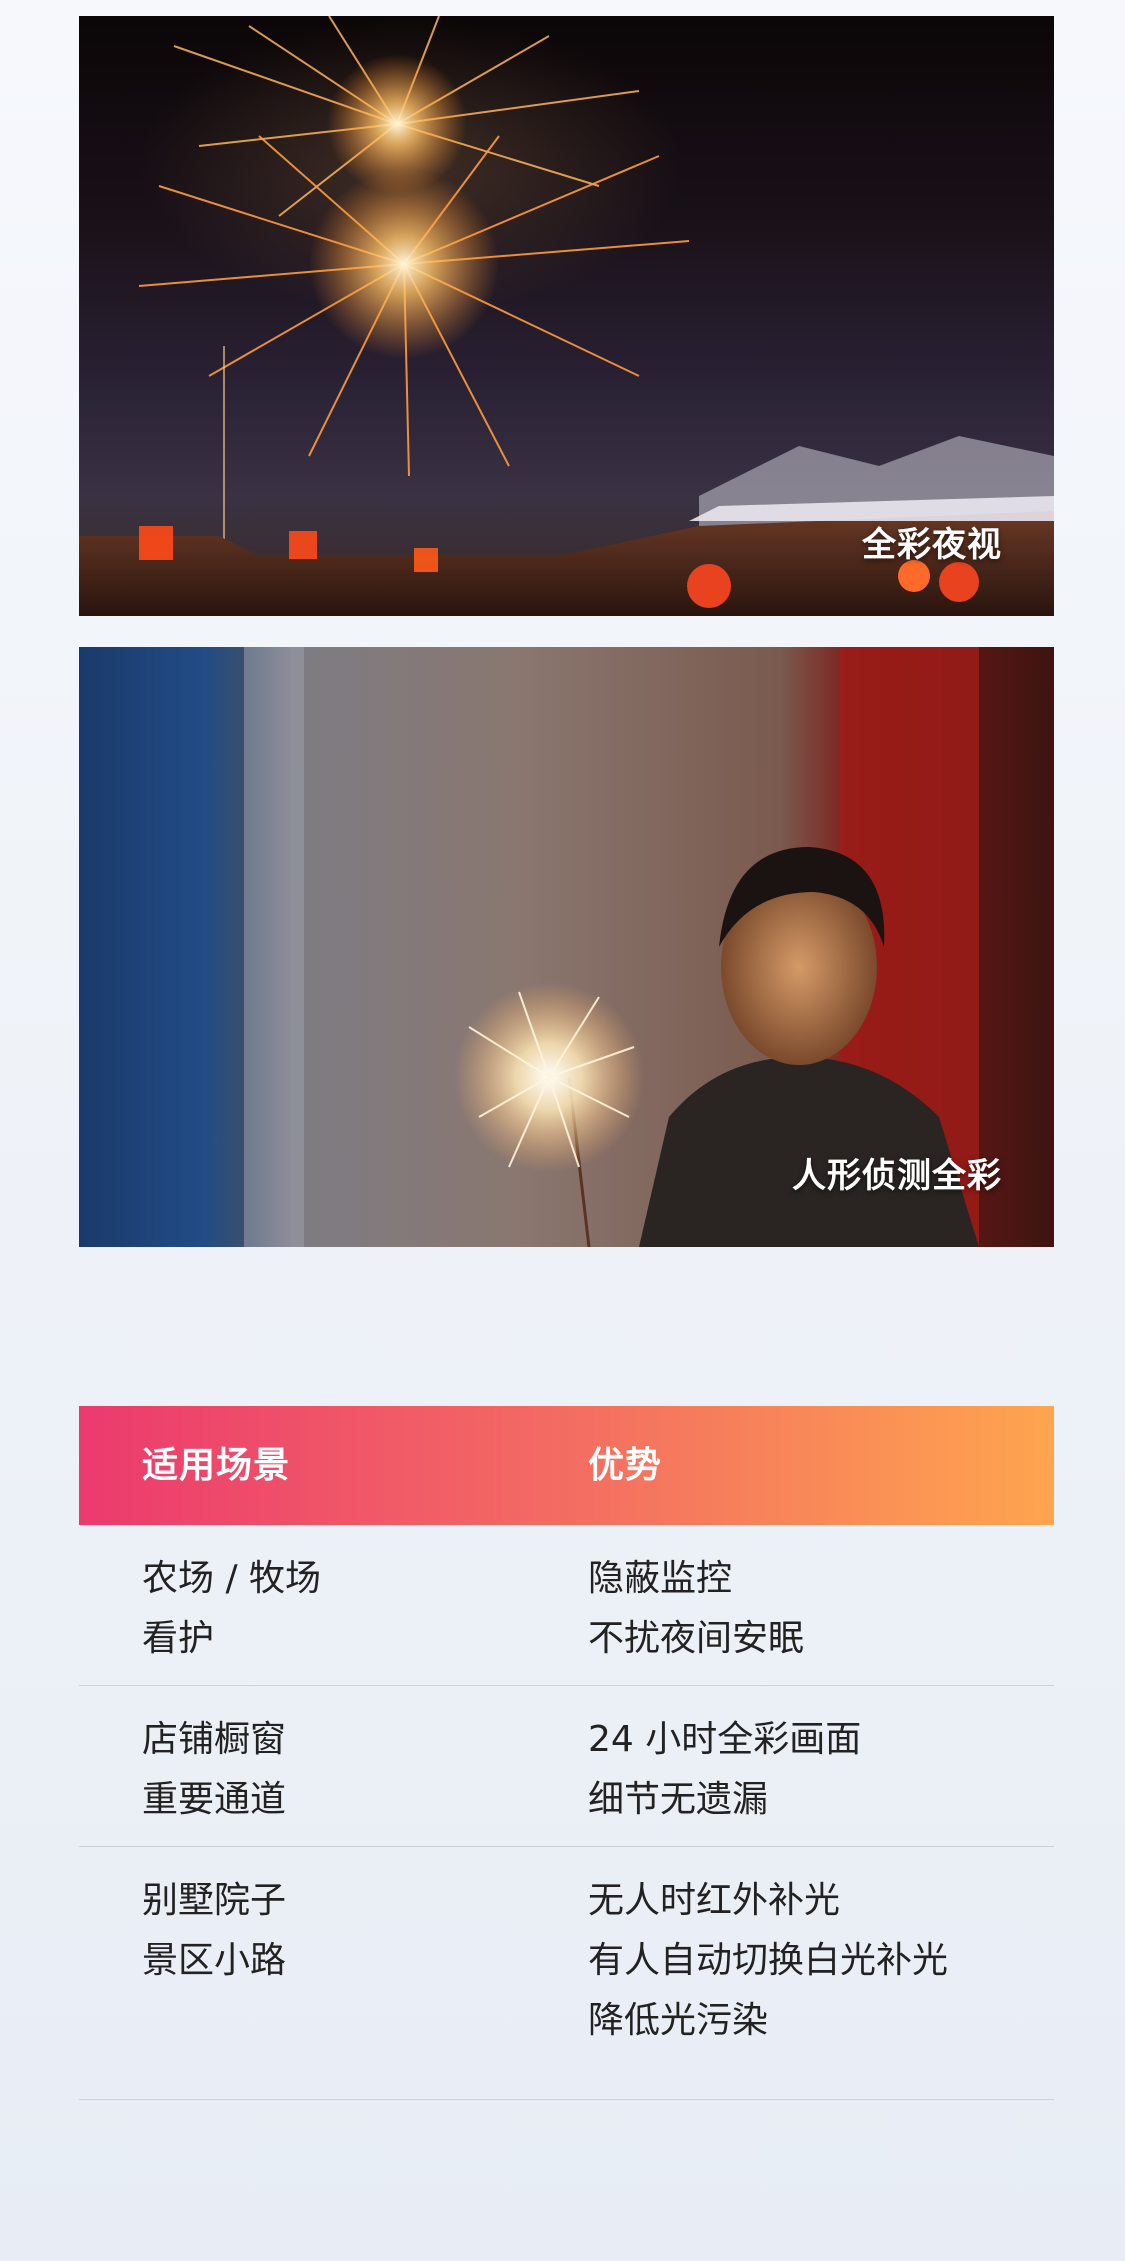  What do you see at coordinates (566, 1605) in the screenshot?
I see `table-row: 农场 / 牧场 看护 隐蔽监控 不扰夜间安眠` at bounding box center [566, 1605].